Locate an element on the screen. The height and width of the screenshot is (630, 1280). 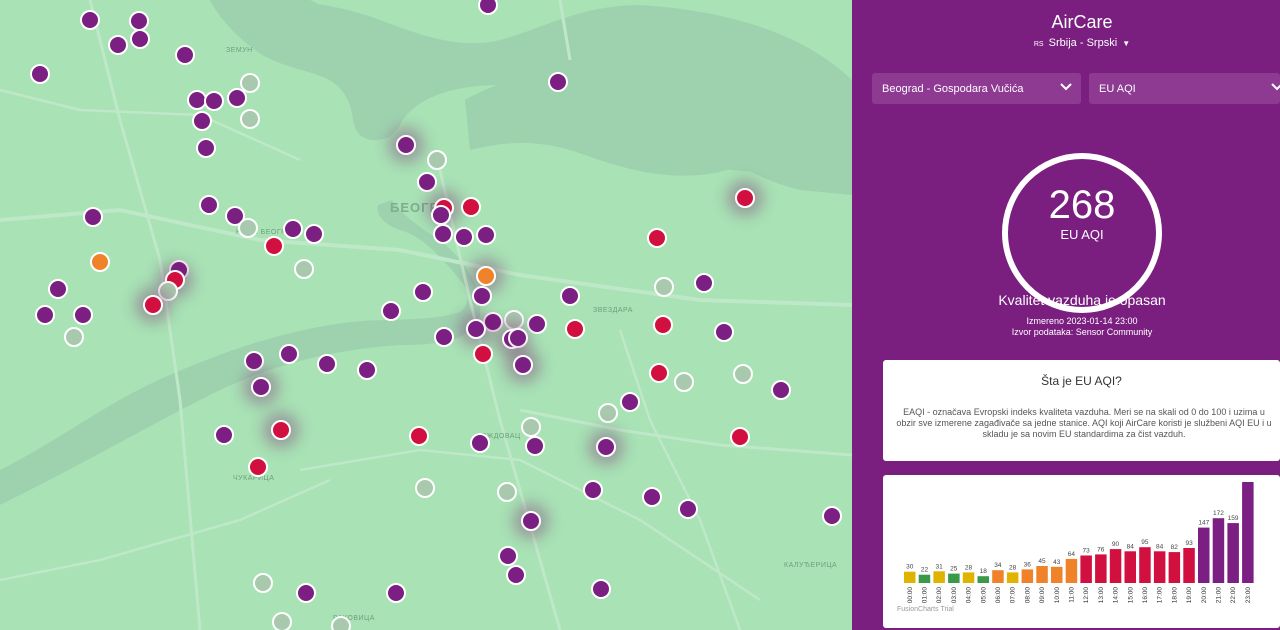
station-select: Beograd - Gospodara Vučića is located at coordinates (976, 88).